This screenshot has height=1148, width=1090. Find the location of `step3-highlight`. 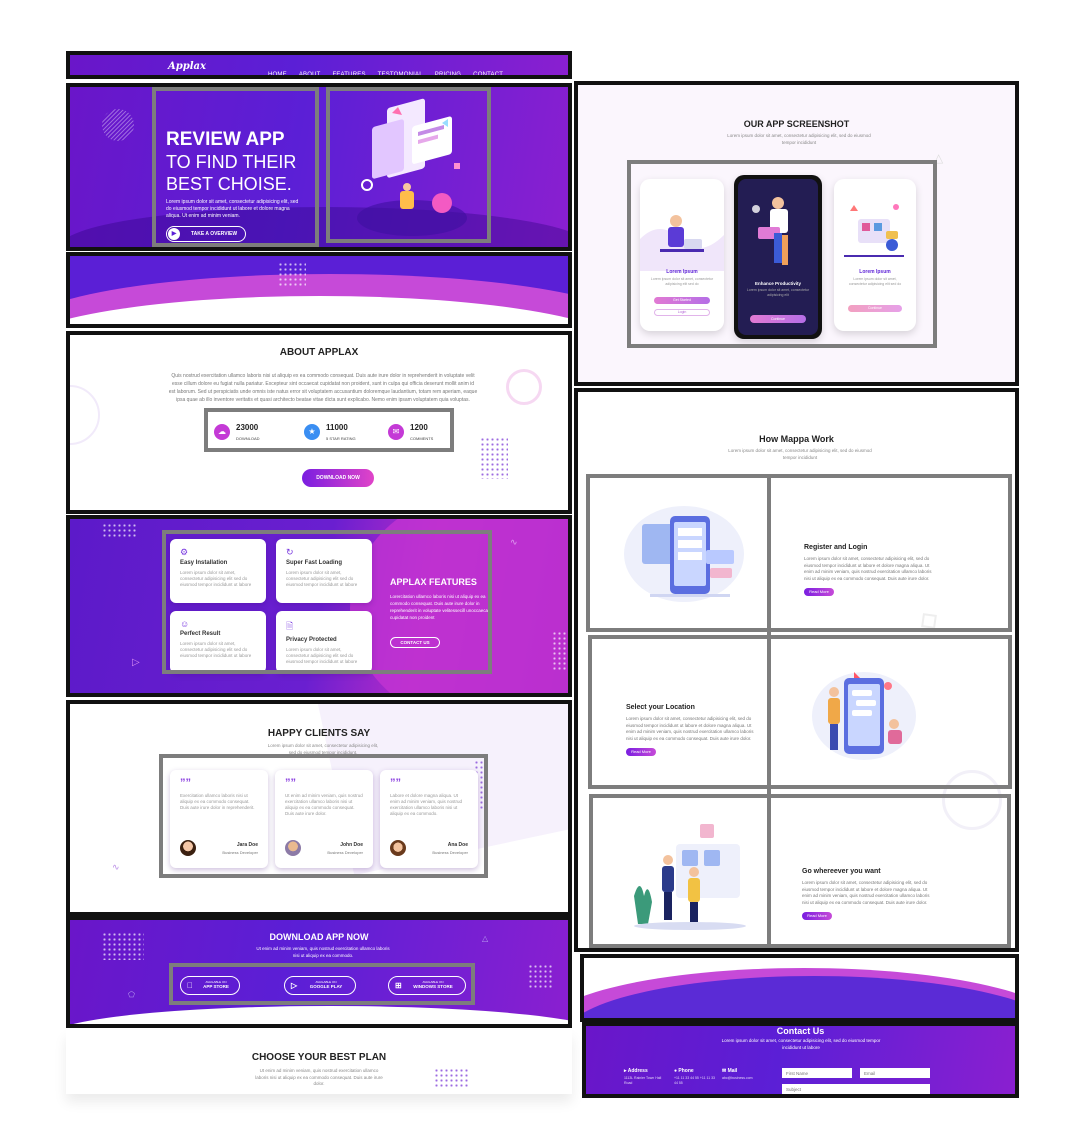

step3-highlight is located at coordinates (800, 871).